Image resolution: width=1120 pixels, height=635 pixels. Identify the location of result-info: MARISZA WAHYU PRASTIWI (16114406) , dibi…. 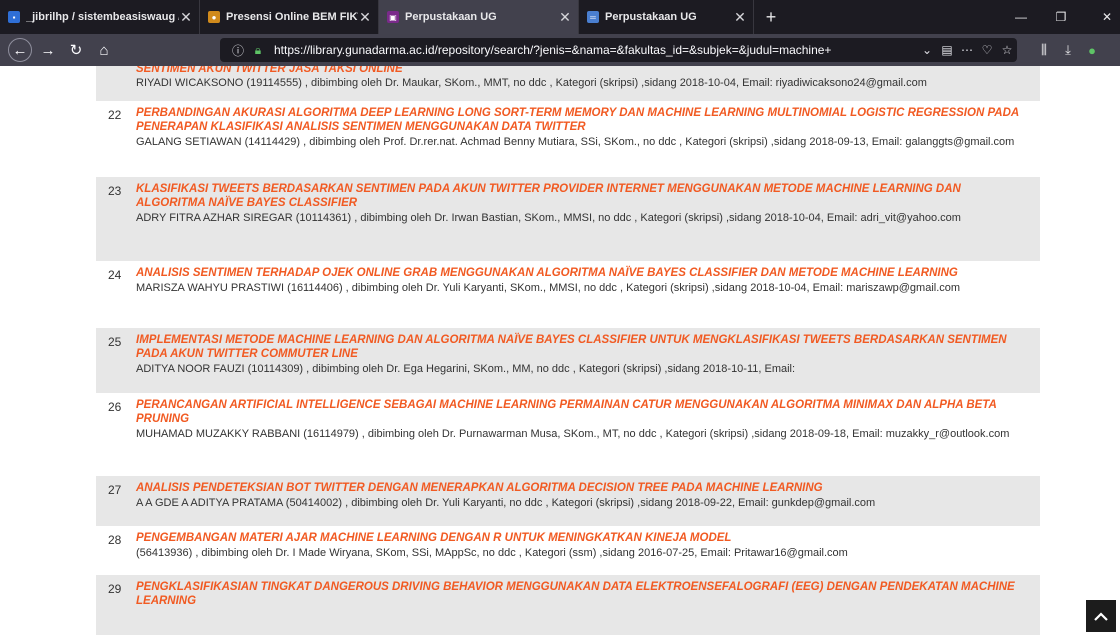
(548, 288).